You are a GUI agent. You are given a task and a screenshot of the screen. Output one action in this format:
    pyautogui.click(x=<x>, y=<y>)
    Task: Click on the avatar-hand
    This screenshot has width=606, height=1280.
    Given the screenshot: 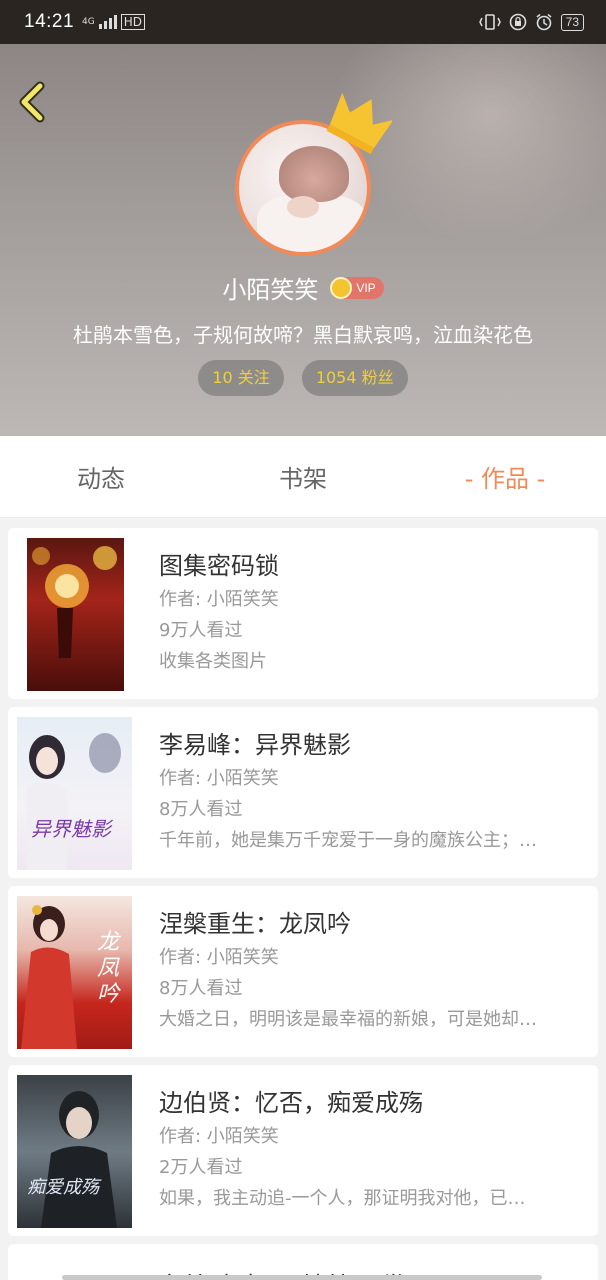 What is the action you would take?
    pyautogui.click(x=303, y=207)
    